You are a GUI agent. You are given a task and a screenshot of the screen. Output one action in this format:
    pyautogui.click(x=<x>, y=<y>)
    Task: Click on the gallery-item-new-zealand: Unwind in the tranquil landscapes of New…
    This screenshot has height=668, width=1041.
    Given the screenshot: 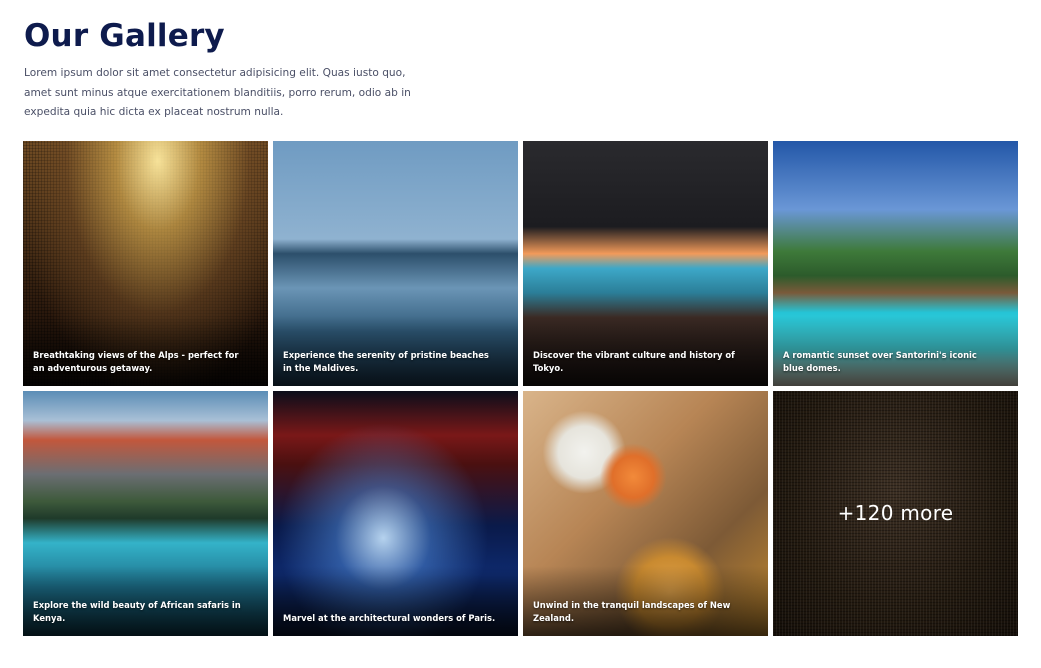 What is the action you would take?
    pyautogui.click(x=645, y=513)
    